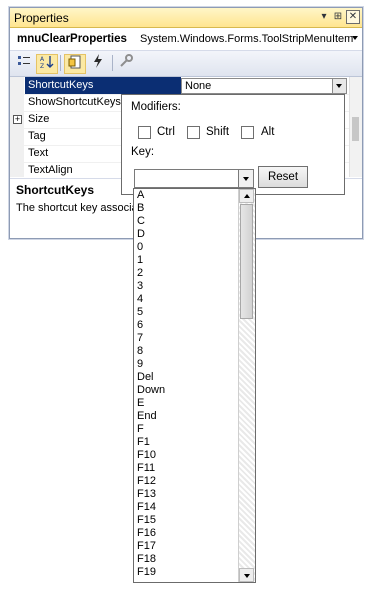 The width and height of the screenshot is (374, 589). What do you see at coordinates (246, 196) in the screenshot?
I see `scroll-up-icon` at bounding box center [246, 196].